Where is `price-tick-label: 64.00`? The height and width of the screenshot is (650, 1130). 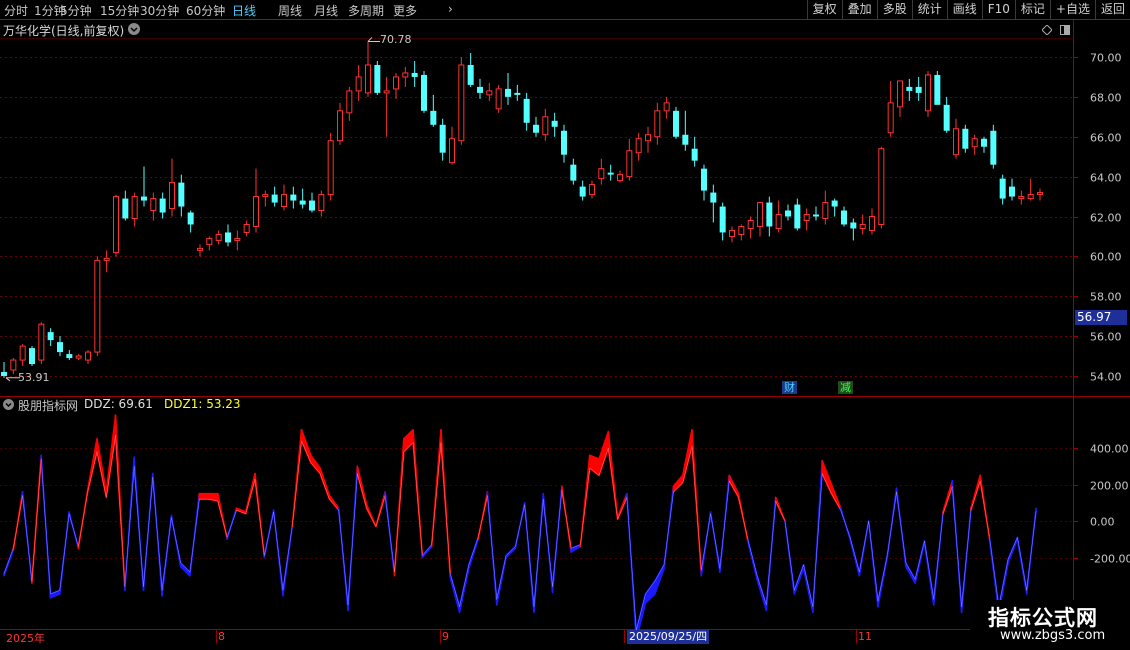 price-tick-label: 64.00 is located at coordinates (1106, 178).